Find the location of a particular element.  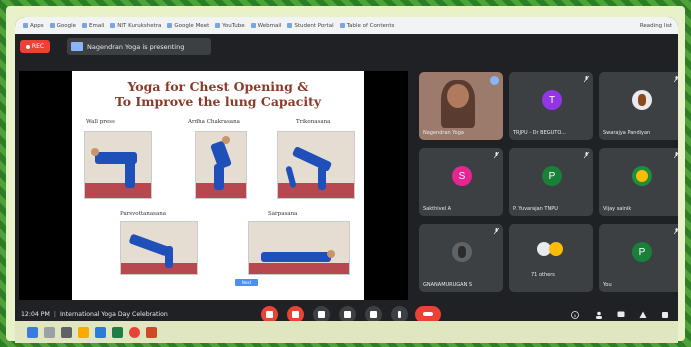

start-icon is located at coordinates (32, 332).